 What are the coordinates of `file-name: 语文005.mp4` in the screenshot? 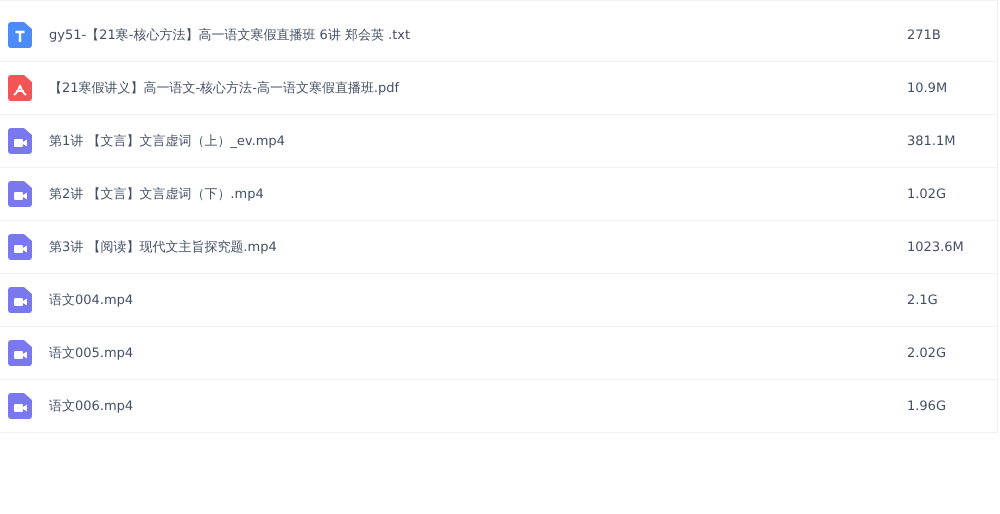 It's located at (478, 353).